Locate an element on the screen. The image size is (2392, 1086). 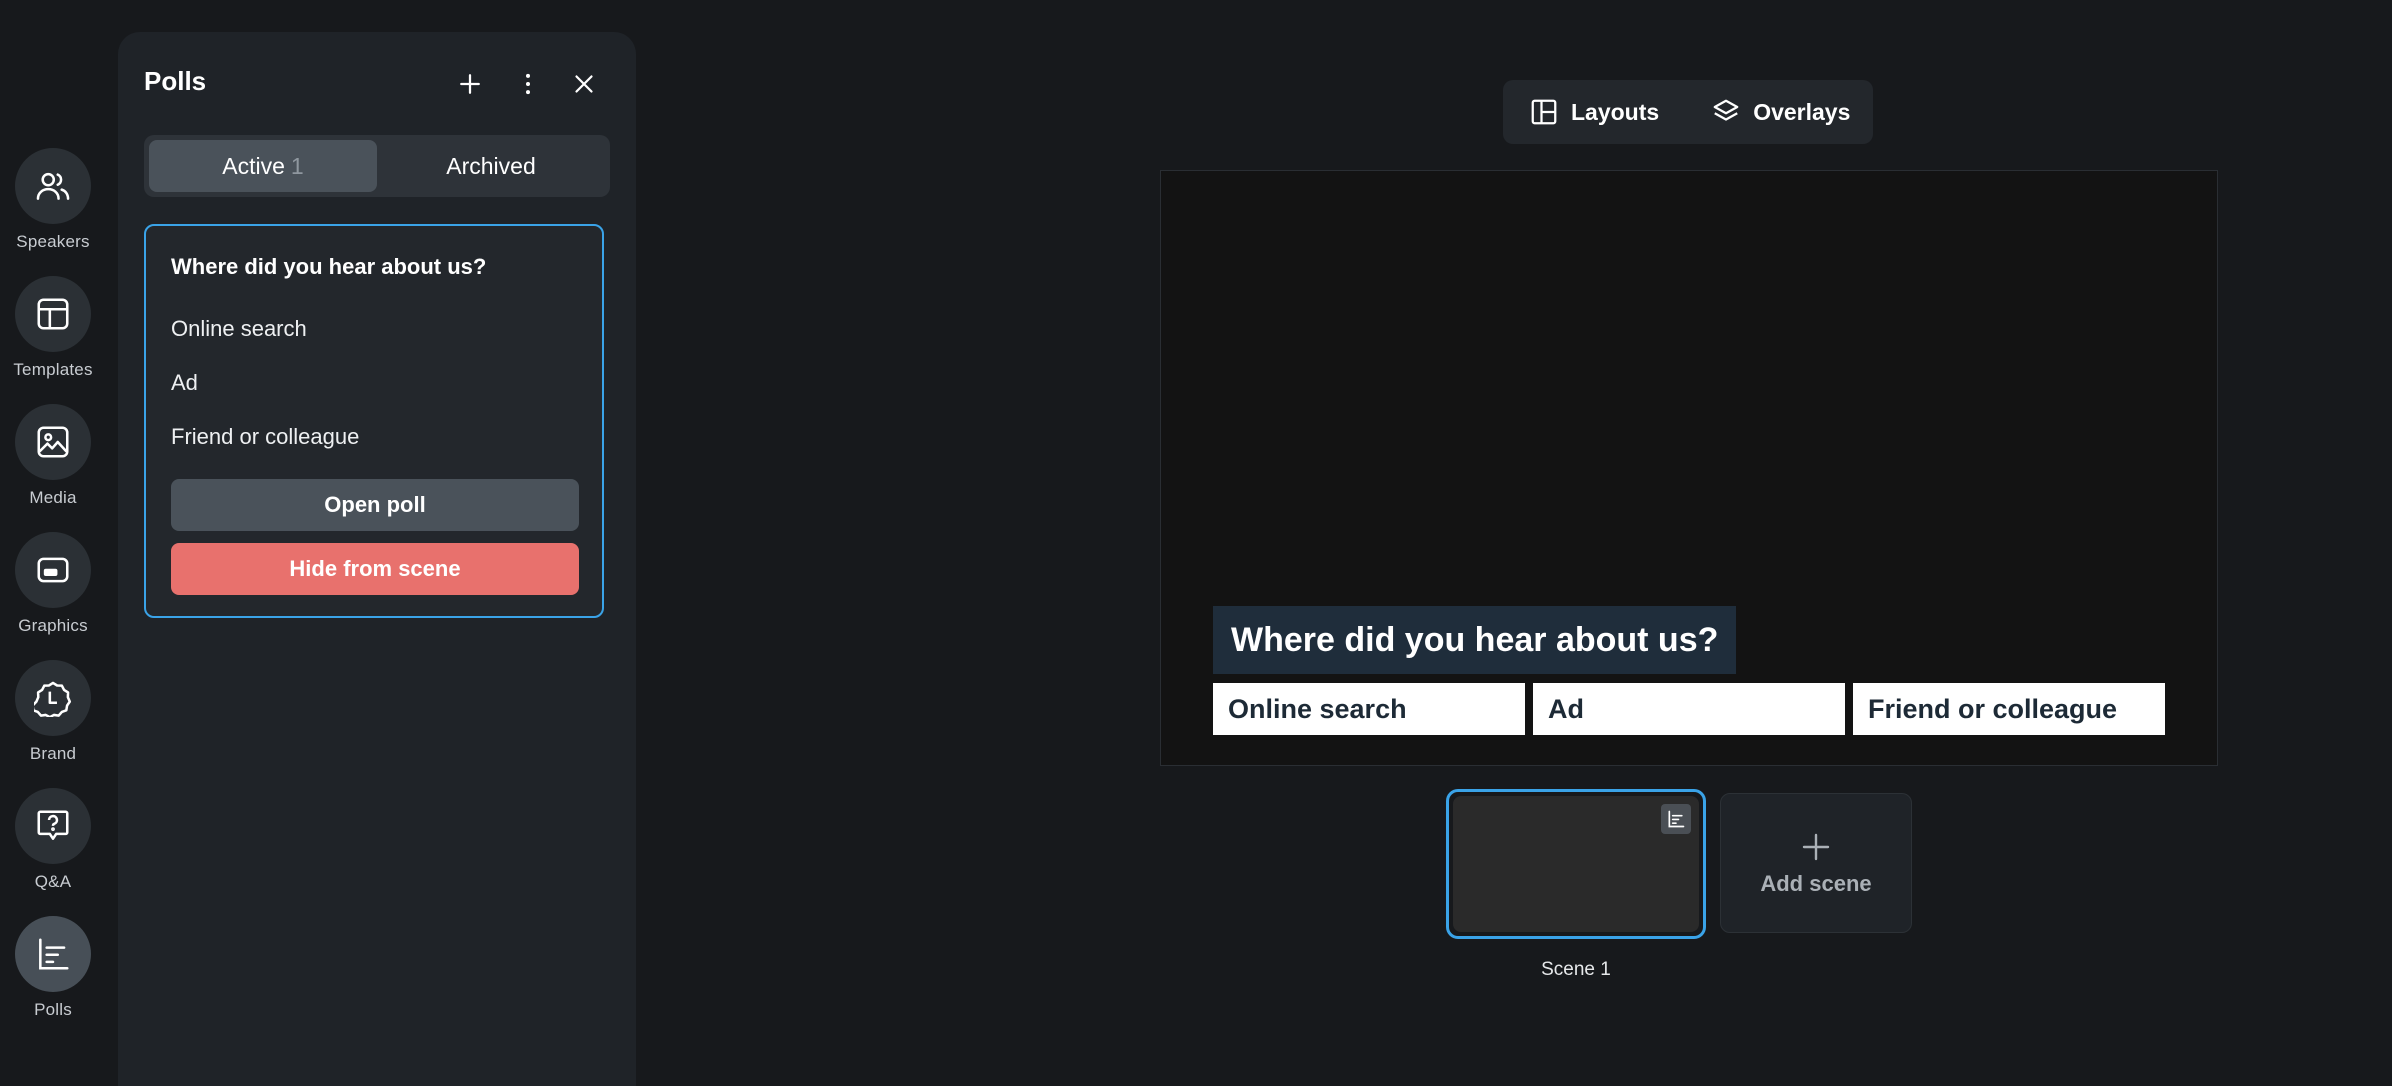
graphics-icon is located at coordinates (53, 570).